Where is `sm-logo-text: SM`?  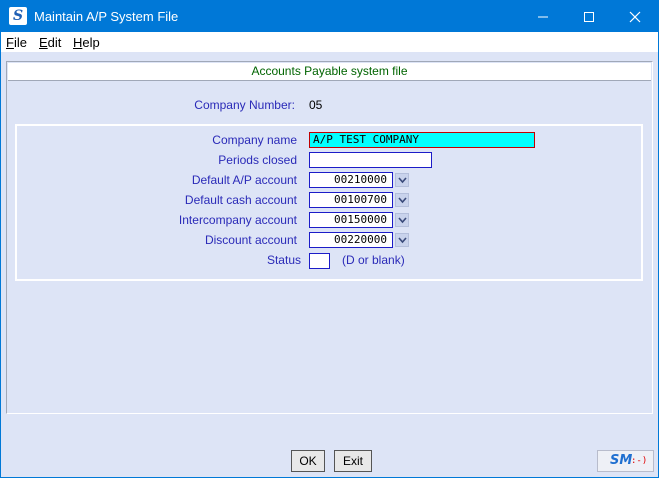 sm-logo-text: SM is located at coordinates (621, 460).